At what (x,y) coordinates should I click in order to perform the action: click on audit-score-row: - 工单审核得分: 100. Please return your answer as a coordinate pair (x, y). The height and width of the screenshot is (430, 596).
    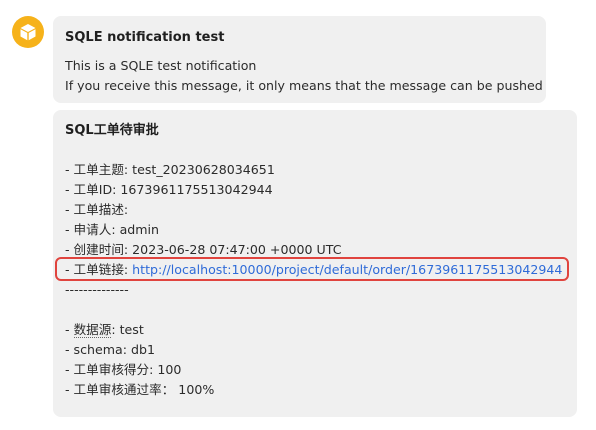
    Looking at the image, I should click on (123, 369).